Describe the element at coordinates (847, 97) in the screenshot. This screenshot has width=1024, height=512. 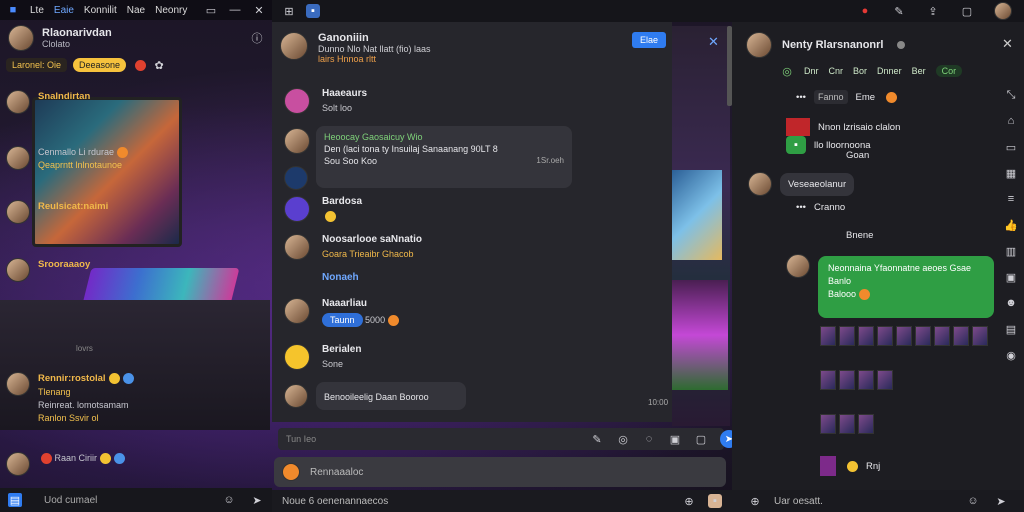
I see `list-item: ••• Fanno Eme` at that location.